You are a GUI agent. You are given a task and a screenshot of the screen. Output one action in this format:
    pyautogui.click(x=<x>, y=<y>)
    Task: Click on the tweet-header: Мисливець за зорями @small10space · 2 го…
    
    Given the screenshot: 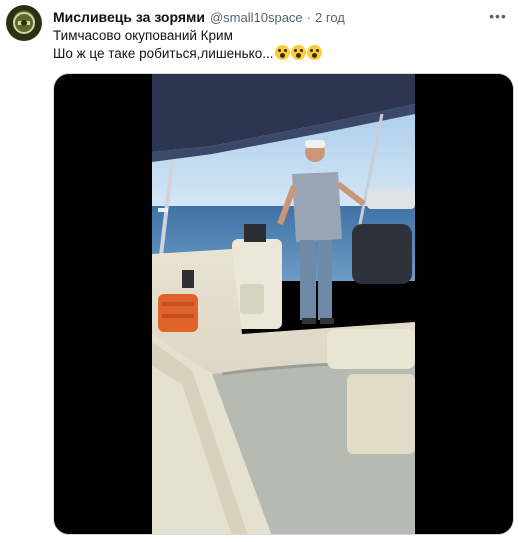 What is the action you would take?
    pyautogui.click(x=270, y=17)
    